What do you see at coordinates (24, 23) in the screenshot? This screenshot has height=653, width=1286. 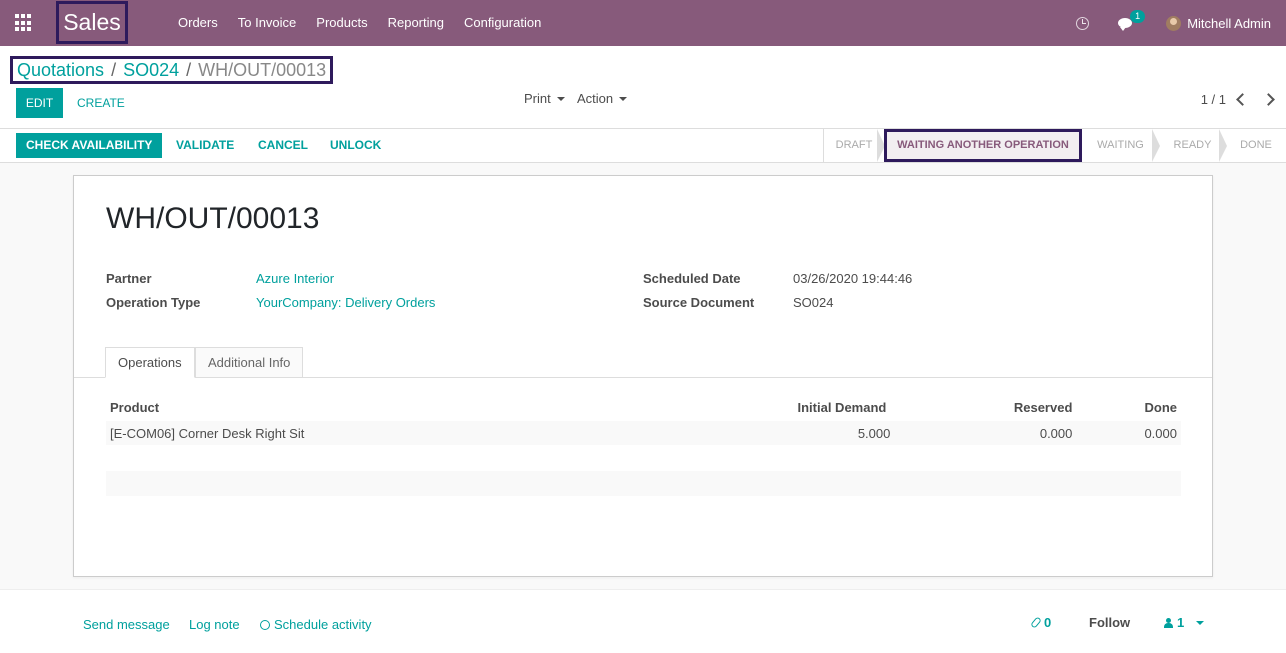 I see `apps-menu-icon` at bounding box center [24, 23].